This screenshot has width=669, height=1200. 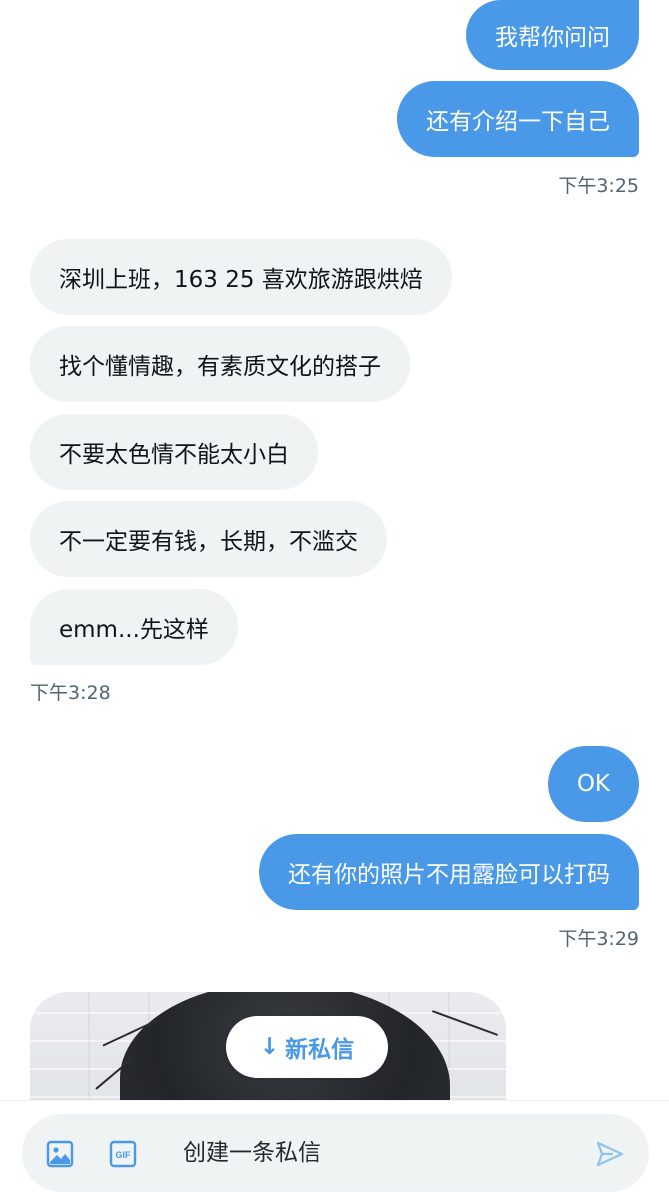 What do you see at coordinates (60, 1154) in the screenshot?
I see `image-icon` at bounding box center [60, 1154].